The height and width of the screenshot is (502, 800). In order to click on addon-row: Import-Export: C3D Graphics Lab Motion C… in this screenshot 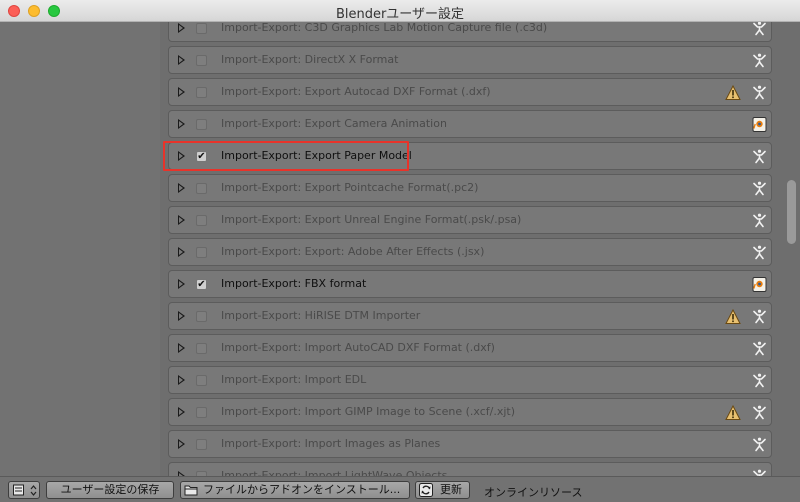, I will do `click(470, 32)`.